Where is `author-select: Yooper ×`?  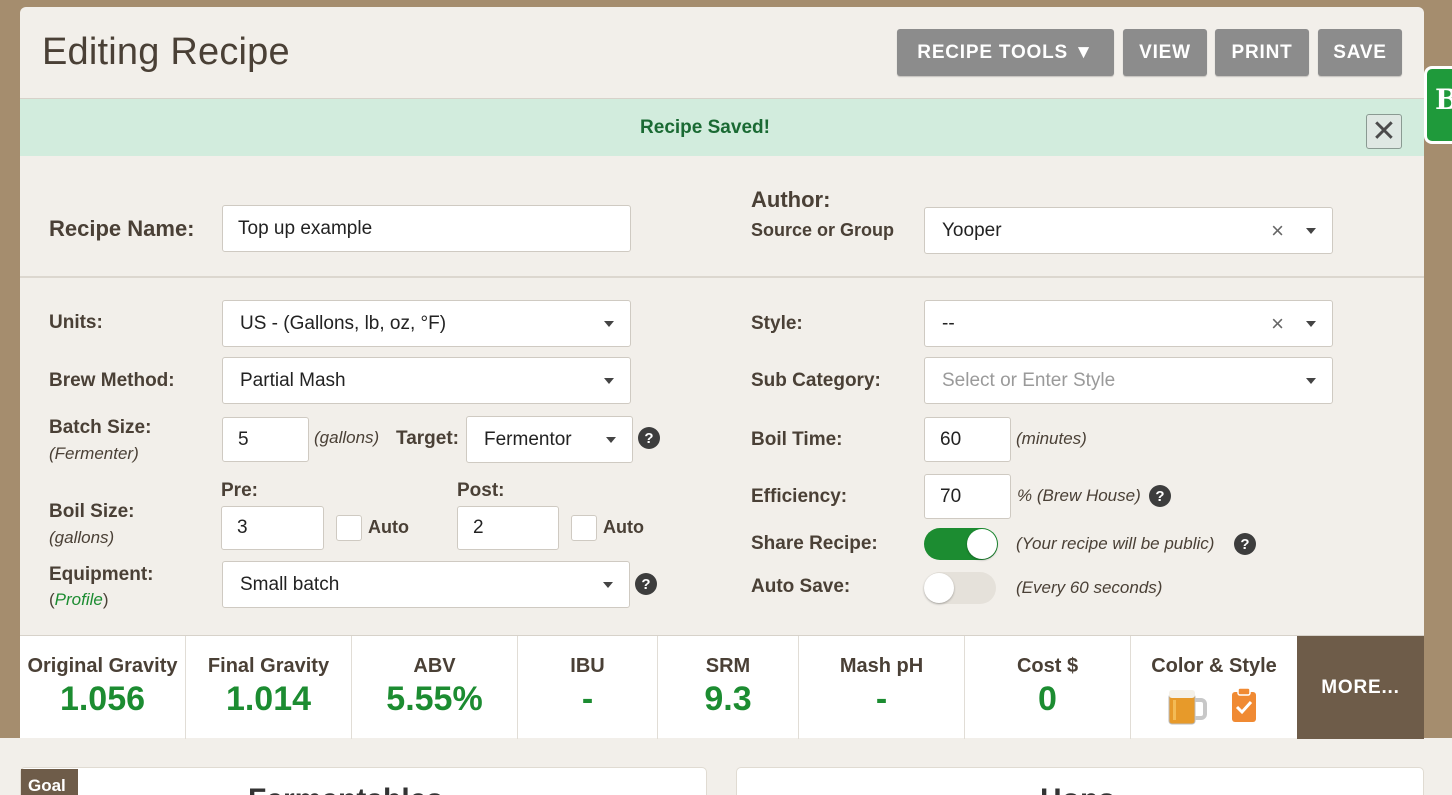 author-select: Yooper × is located at coordinates (1128, 230).